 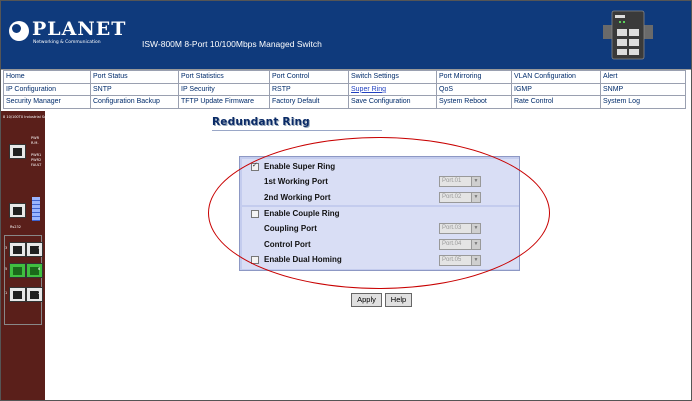 What do you see at coordinates (556, 89) in the screenshot?
I see `nav-igmp: IGMP` at bounding box center [556, 89].